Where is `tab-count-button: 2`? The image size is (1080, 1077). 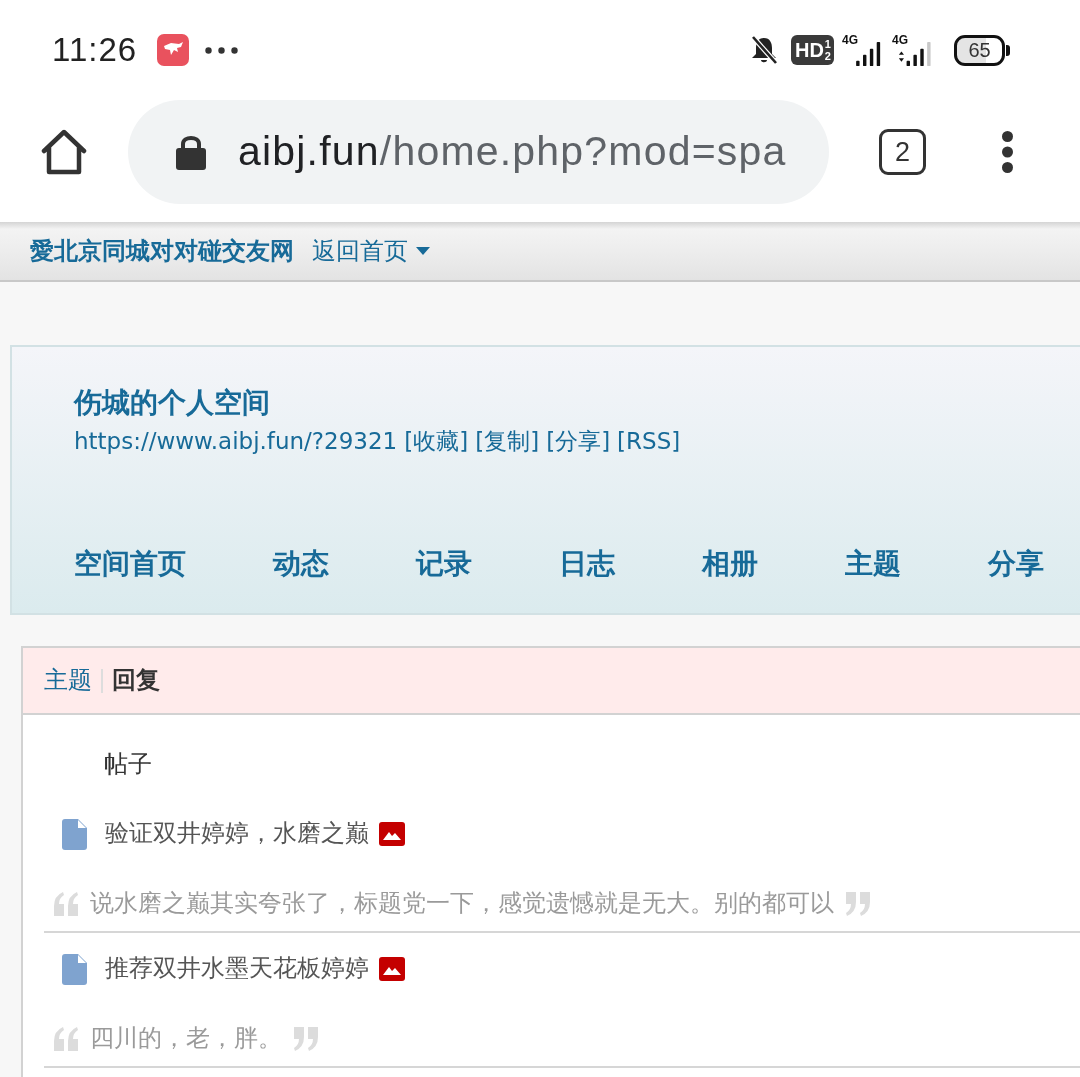
tab-count-button: 2 is located at coordinates (902, 152).